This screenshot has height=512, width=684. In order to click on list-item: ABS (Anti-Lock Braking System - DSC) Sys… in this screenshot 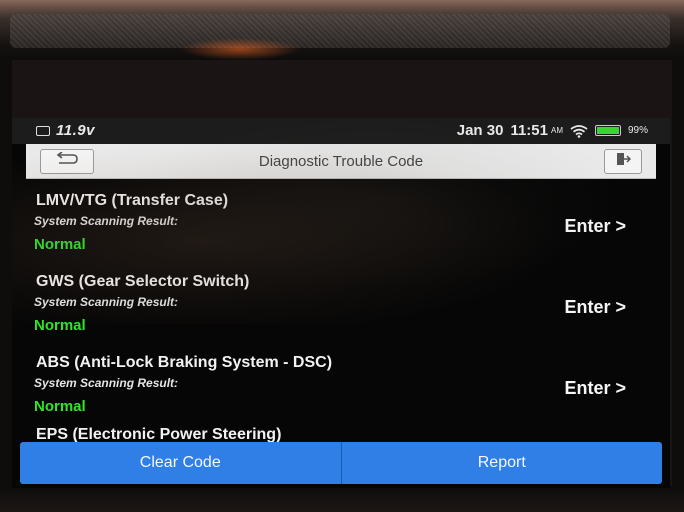, I will do `click(341, 382)`.